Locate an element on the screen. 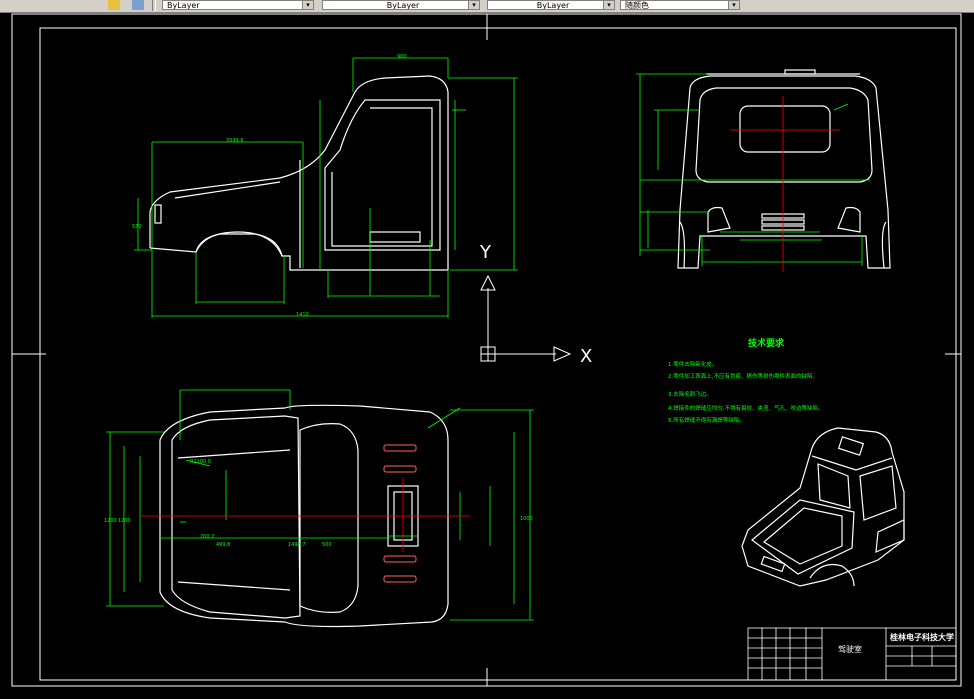  right-headlight is located at coordinates (849, 219).